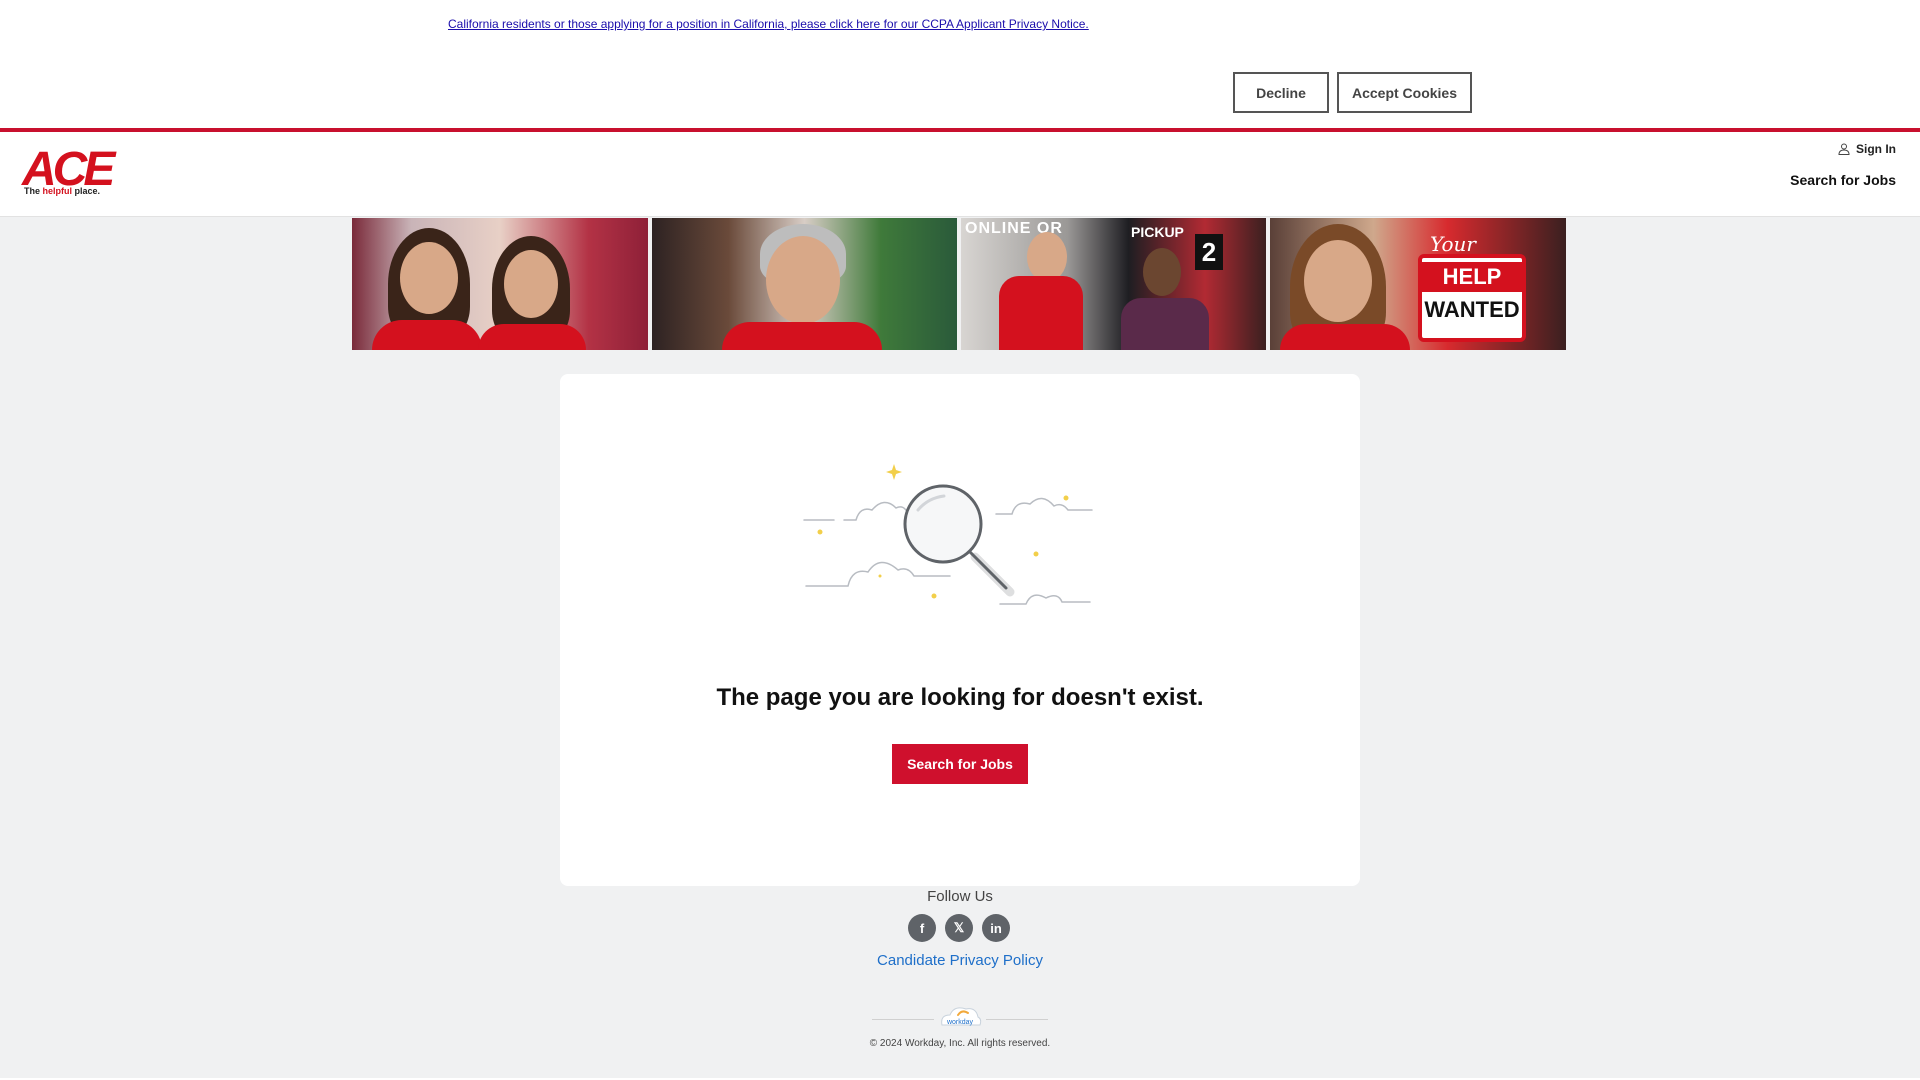 The image size is (1920, 1080). What do you see at coordinates (960, 284) in the screenshot?
I see `hero-banner: ONLINE OR PICKUP 2 Your HELP WANTED` at bounding box center [960, 284].